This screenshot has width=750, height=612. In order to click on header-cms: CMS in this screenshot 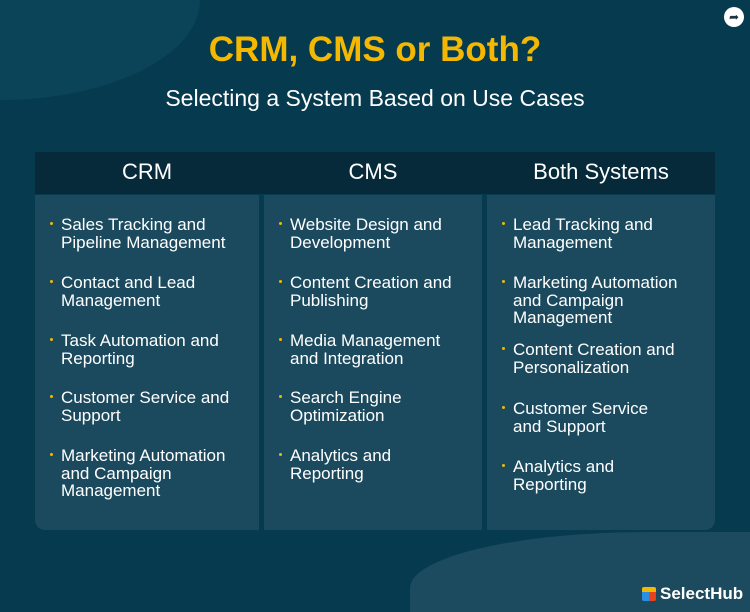, I will do `click(373, 171)`.